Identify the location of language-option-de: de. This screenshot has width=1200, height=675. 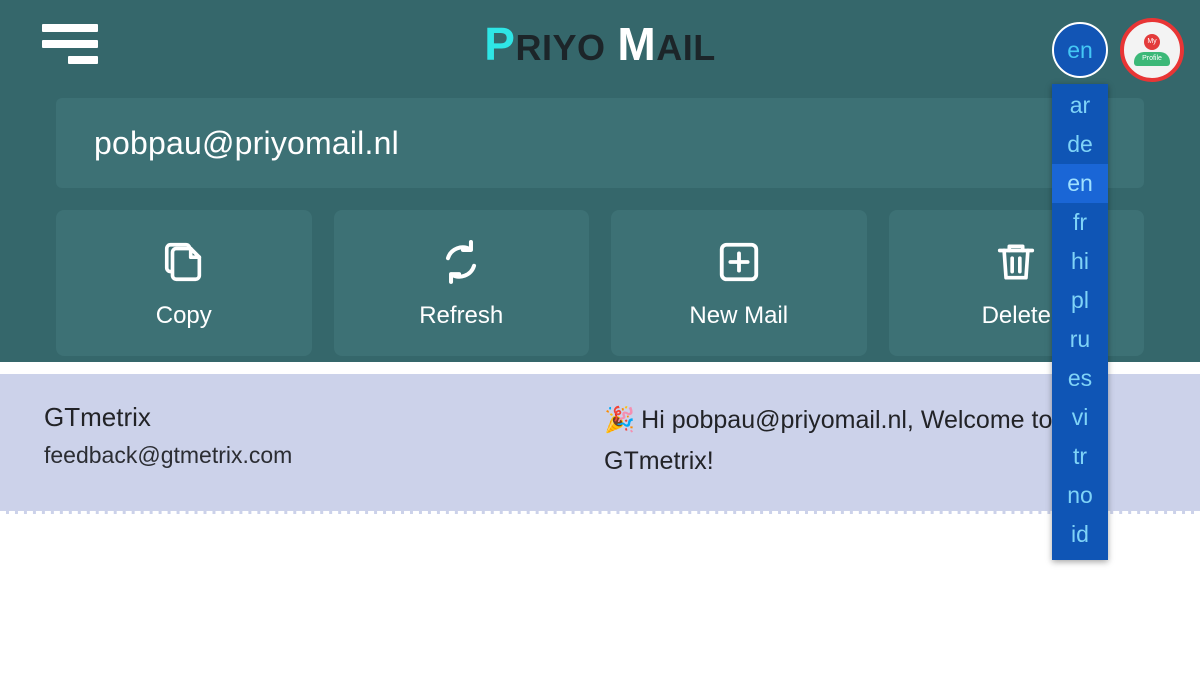
(1080, 144).